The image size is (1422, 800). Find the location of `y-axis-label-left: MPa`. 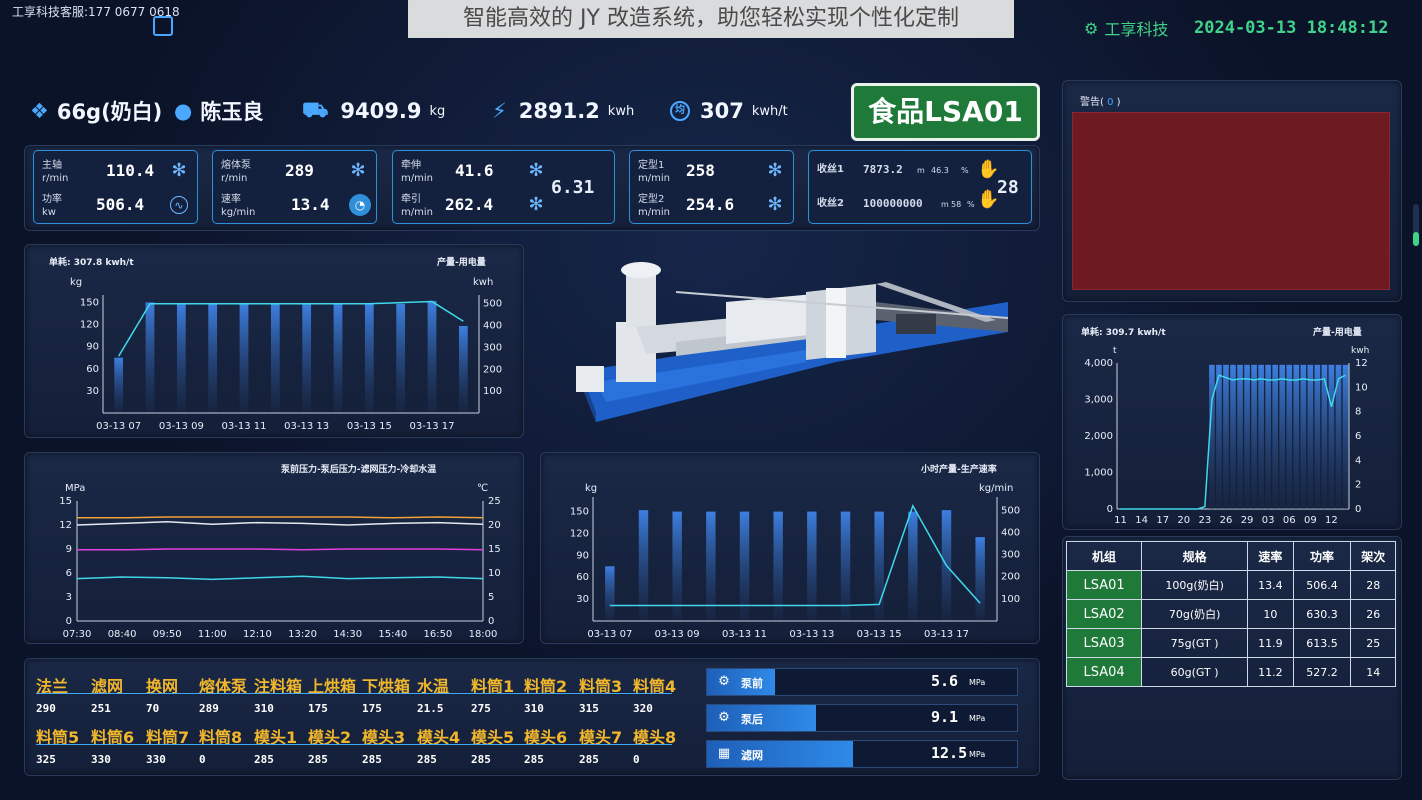

y-axis-label-left: MPa is located at coordinates (75, 488).